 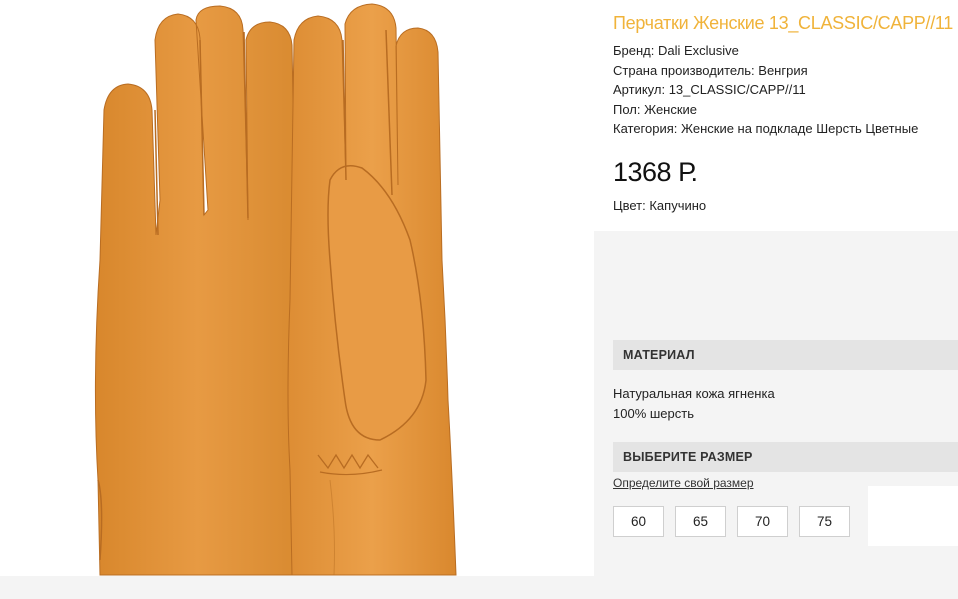 What do you see at coordinates (710, 70) in the screenshot?
I see `country-line: Страна производитель: Венгрия` at bounding box center [710, 70].